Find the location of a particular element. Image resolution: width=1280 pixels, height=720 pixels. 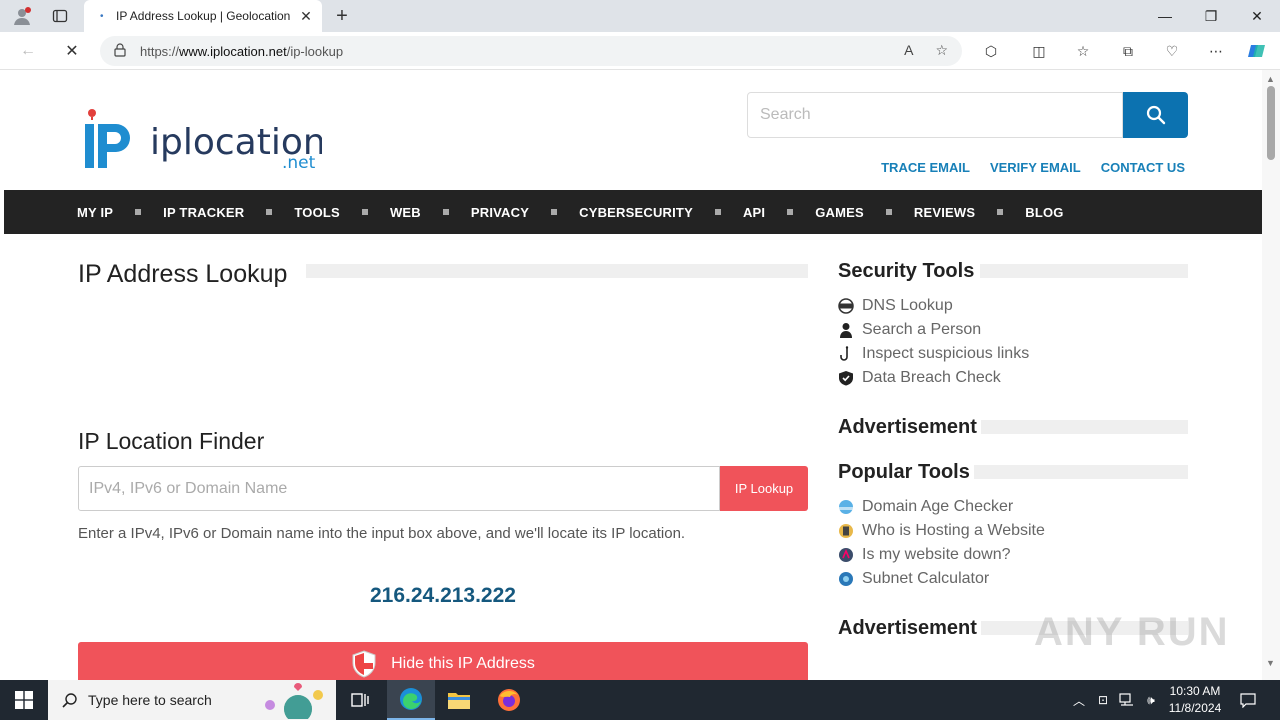

nav-cybersecurity: CYBERSECURITY is located at coordinates (636, 212).